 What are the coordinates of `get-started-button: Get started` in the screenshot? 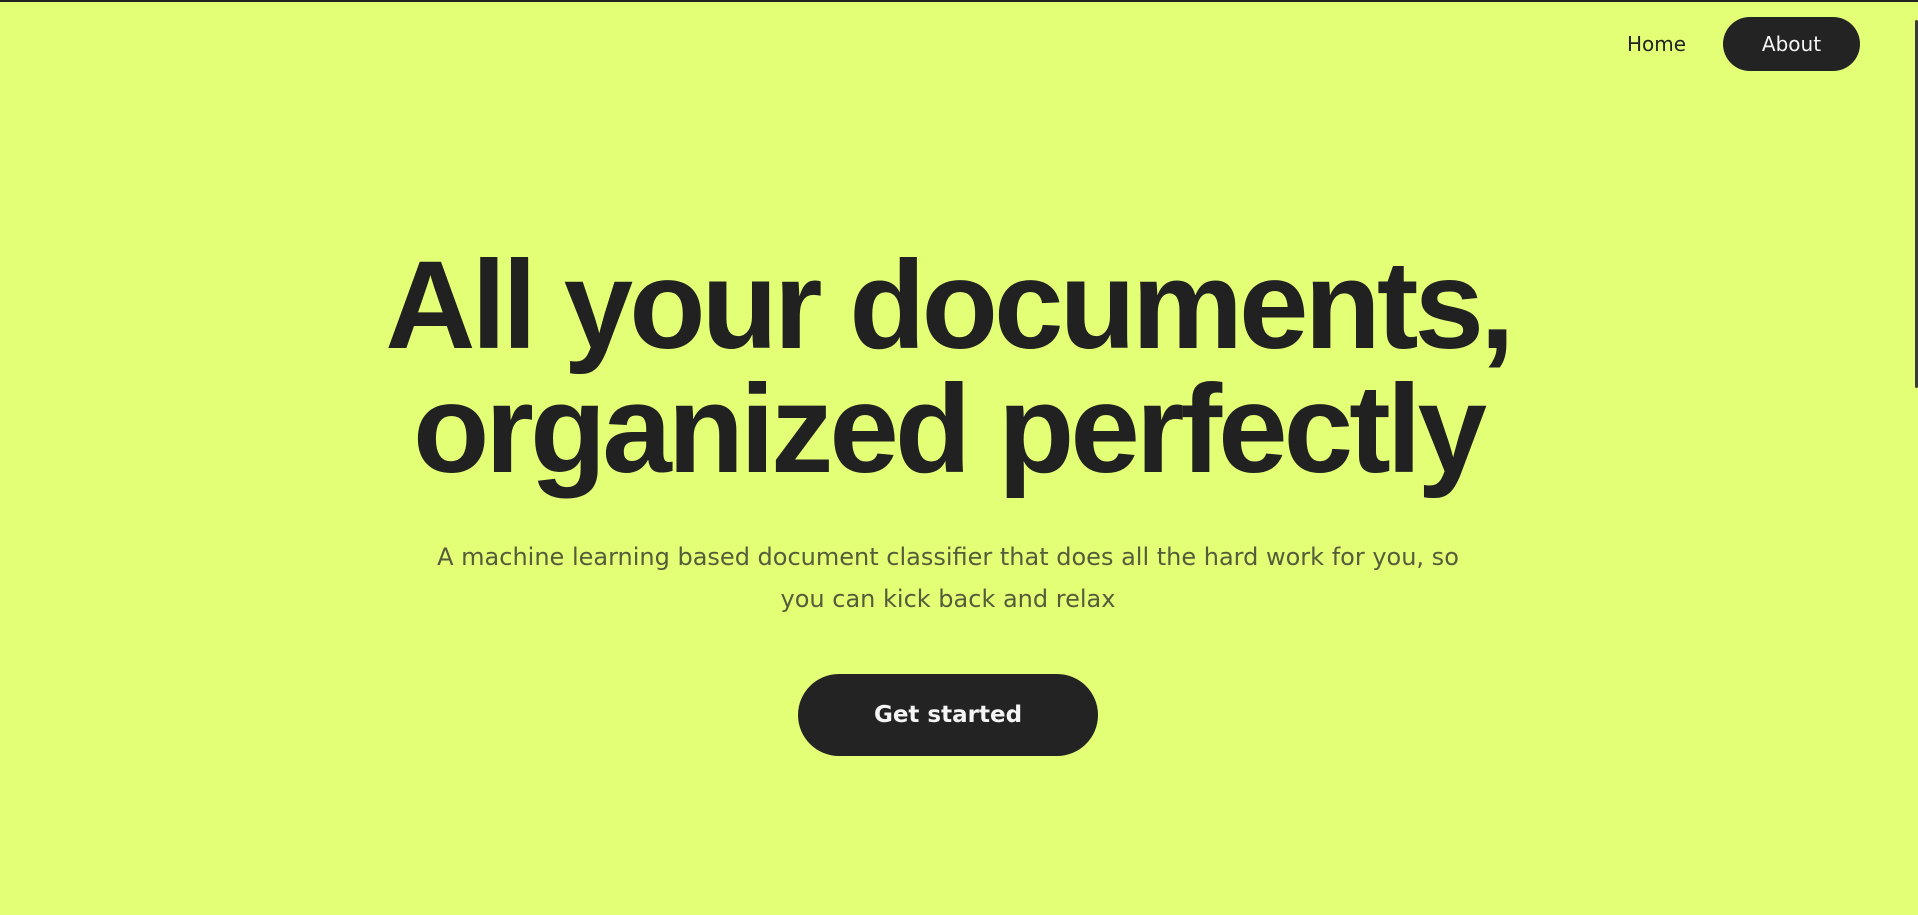 It's located at (948, 715).